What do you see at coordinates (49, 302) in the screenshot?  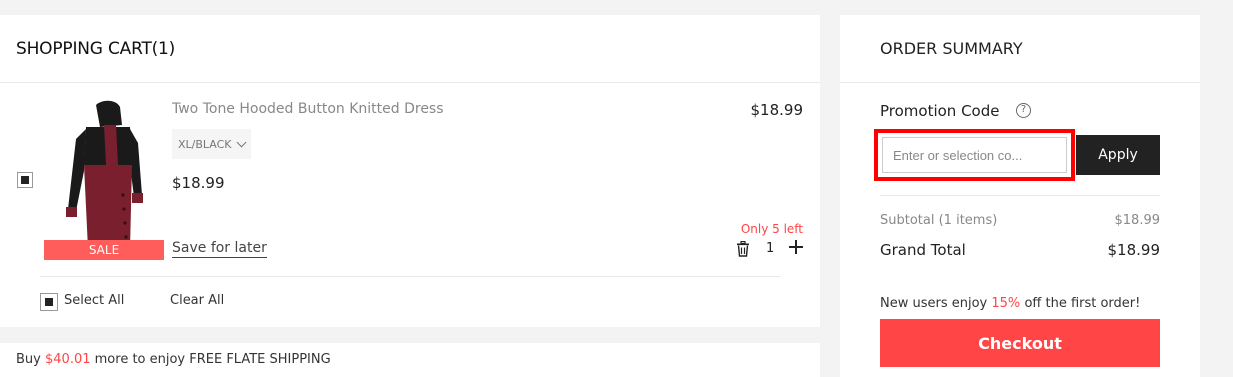 I see `select-all-checkbox` at bounding box center [49, 302].